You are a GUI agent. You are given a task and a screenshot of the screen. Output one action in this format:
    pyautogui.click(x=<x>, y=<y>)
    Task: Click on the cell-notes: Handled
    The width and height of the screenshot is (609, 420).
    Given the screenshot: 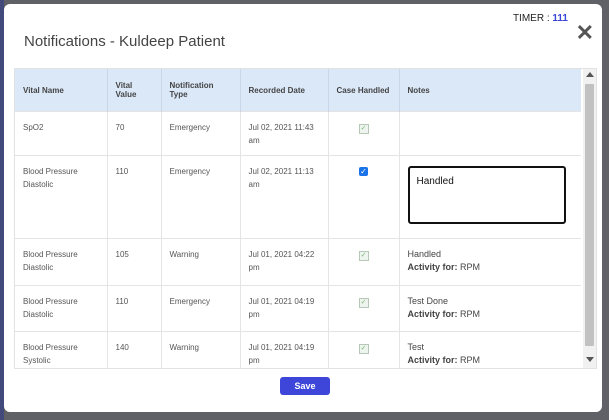 What is the action you would take?
    pyautogui.click(x=490, y=197)
    